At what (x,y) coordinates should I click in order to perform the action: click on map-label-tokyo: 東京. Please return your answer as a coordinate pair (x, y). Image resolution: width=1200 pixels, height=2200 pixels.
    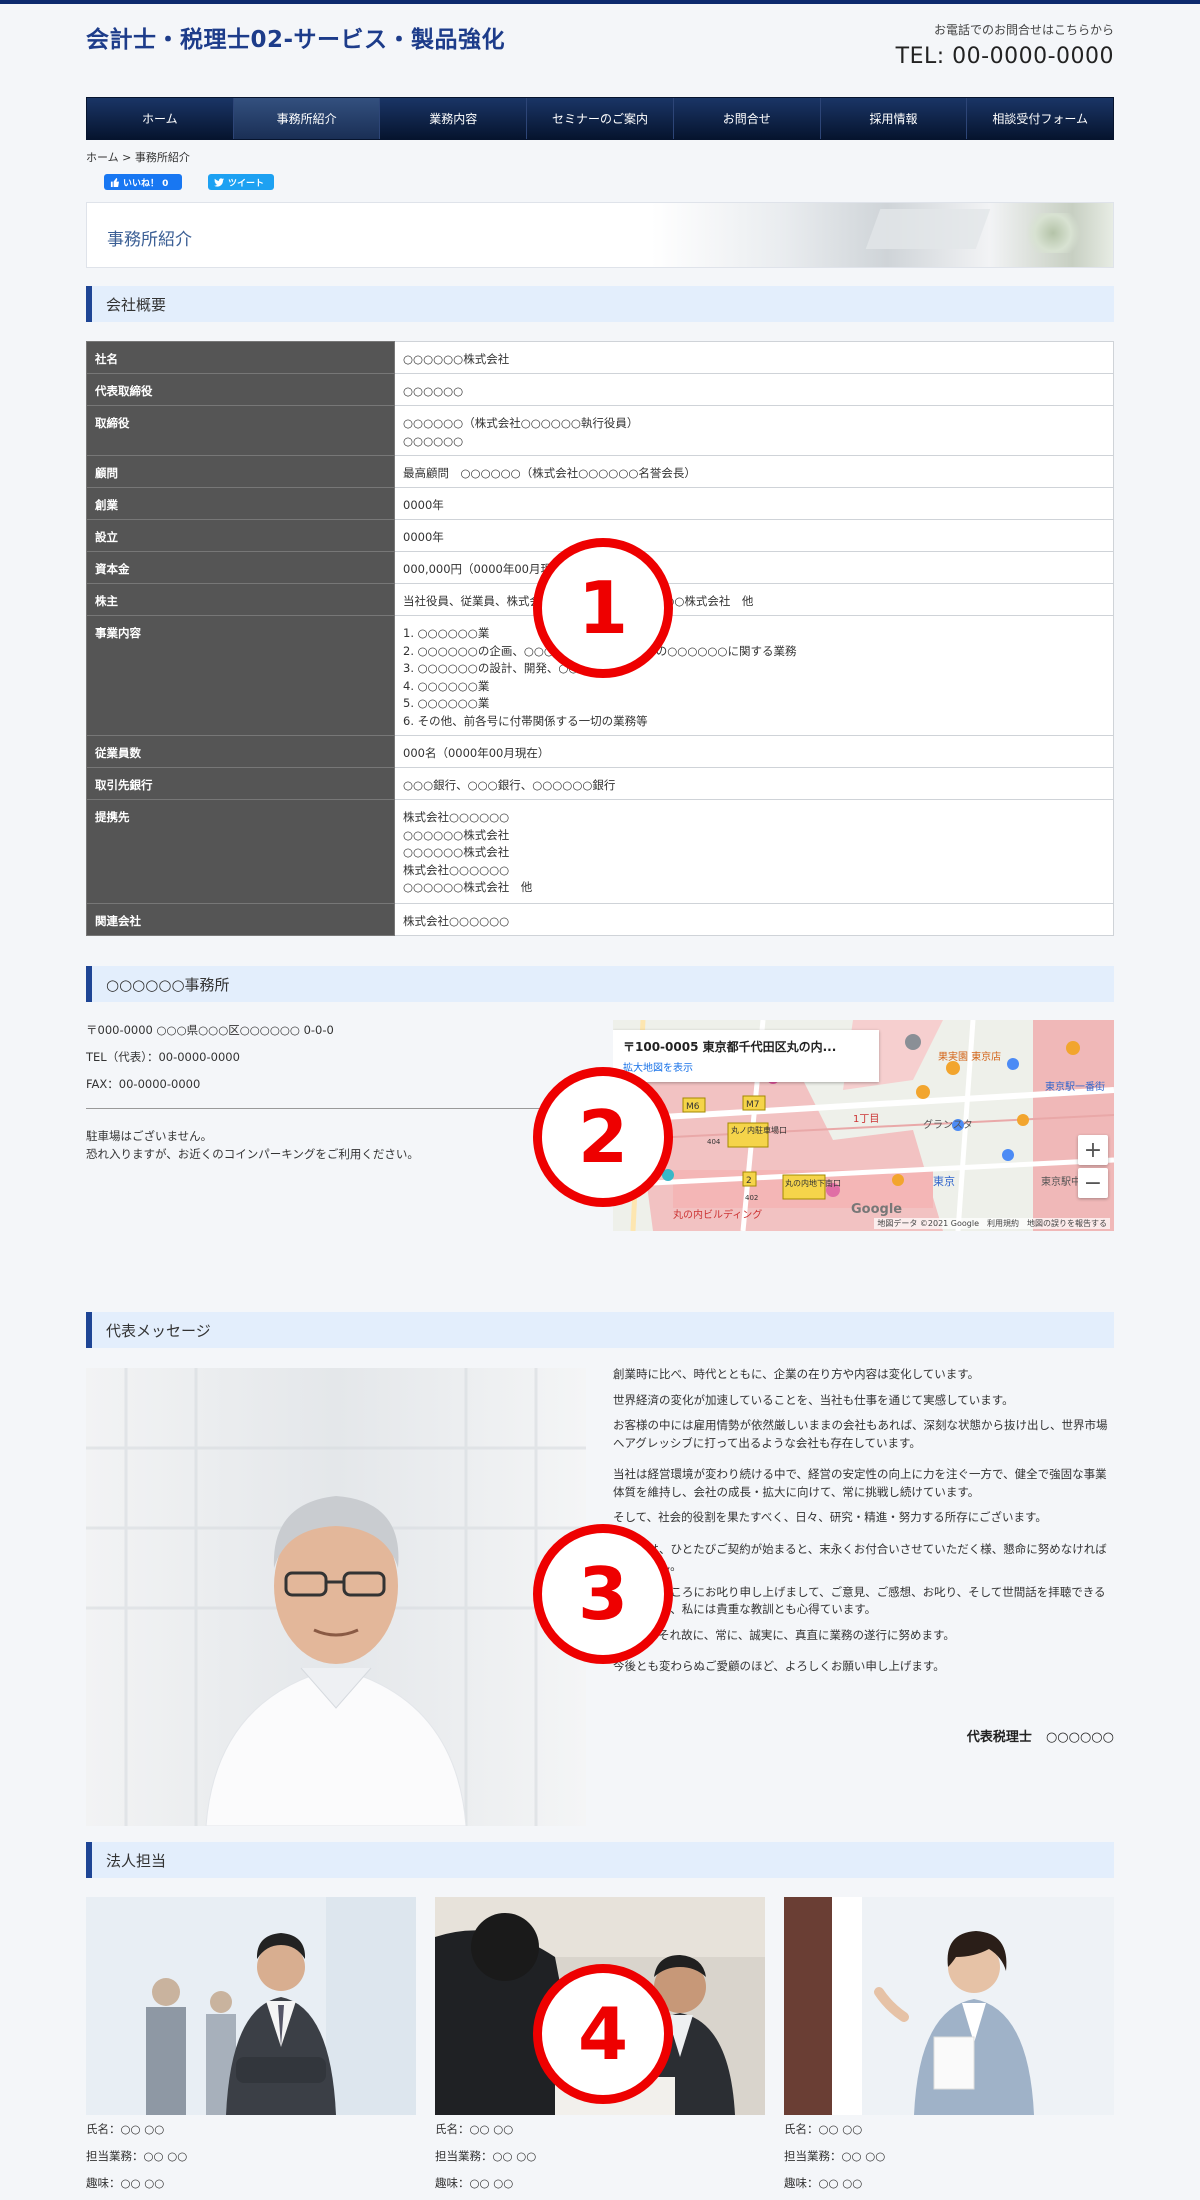
    Looking at the image, I should click on (944, 1181).